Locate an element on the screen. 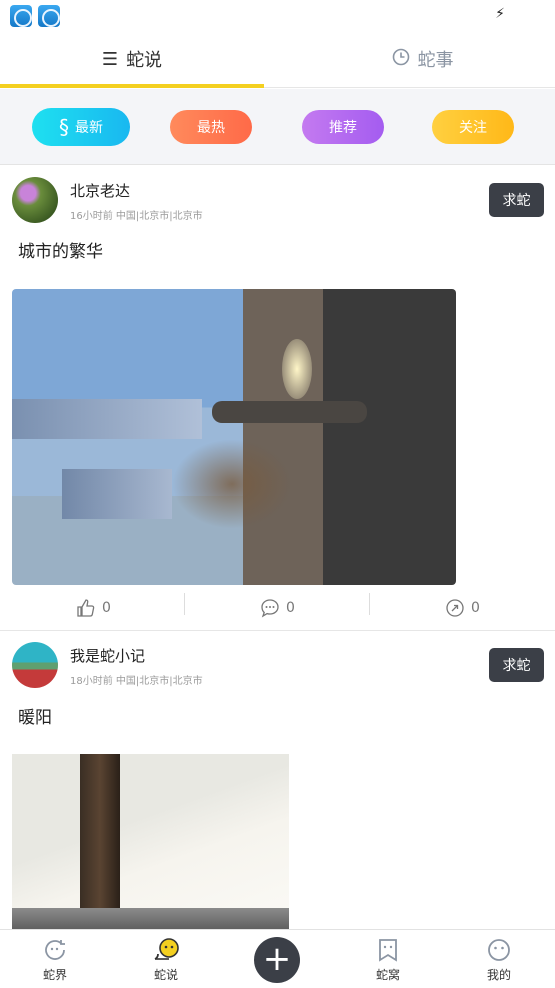  bolt-icon: ⚡ is located at coordinates (500, 14).